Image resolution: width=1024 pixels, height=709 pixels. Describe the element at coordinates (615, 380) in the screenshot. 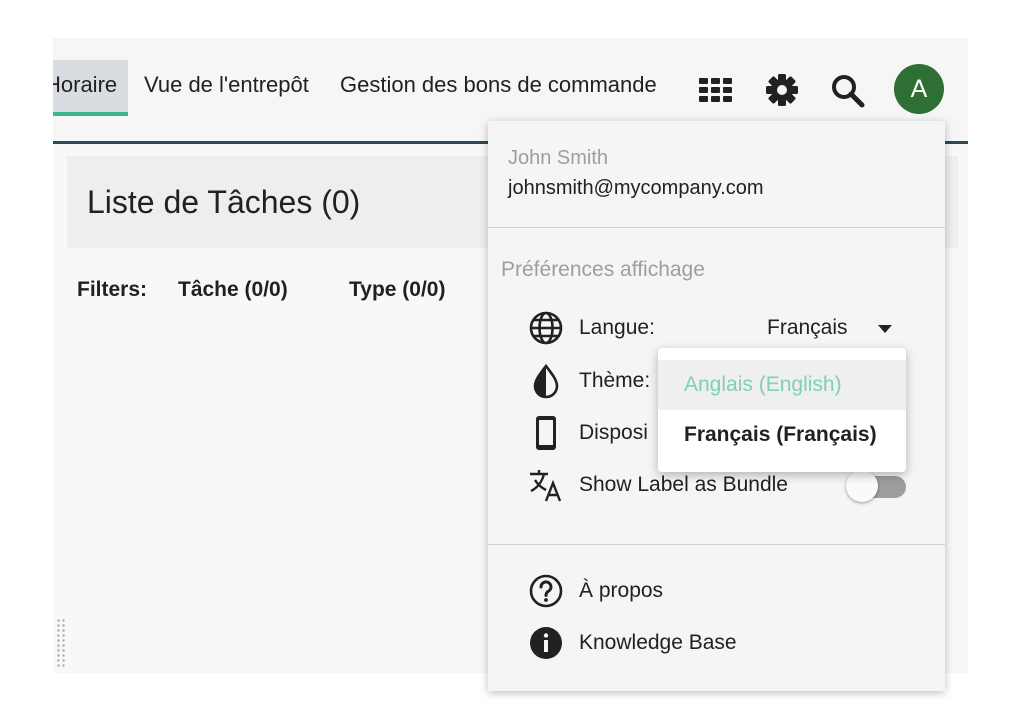

I see `theme-label: Thème:` at that location.